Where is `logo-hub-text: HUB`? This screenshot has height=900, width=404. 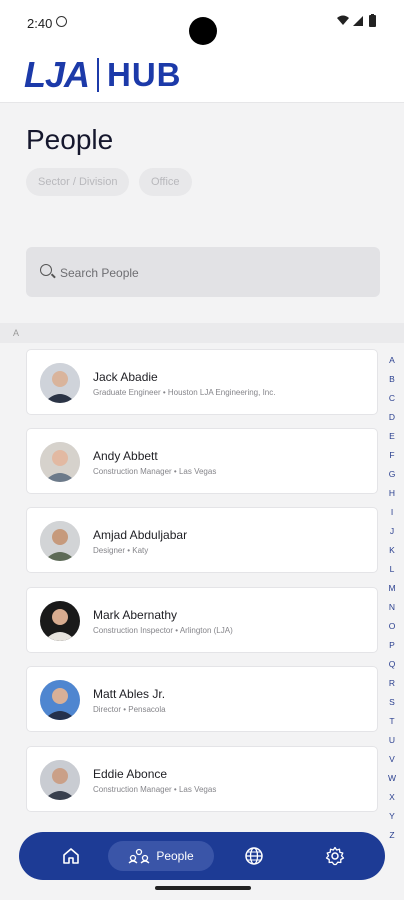 logo-hub-text: HUB is located at coordinates (144, 74).